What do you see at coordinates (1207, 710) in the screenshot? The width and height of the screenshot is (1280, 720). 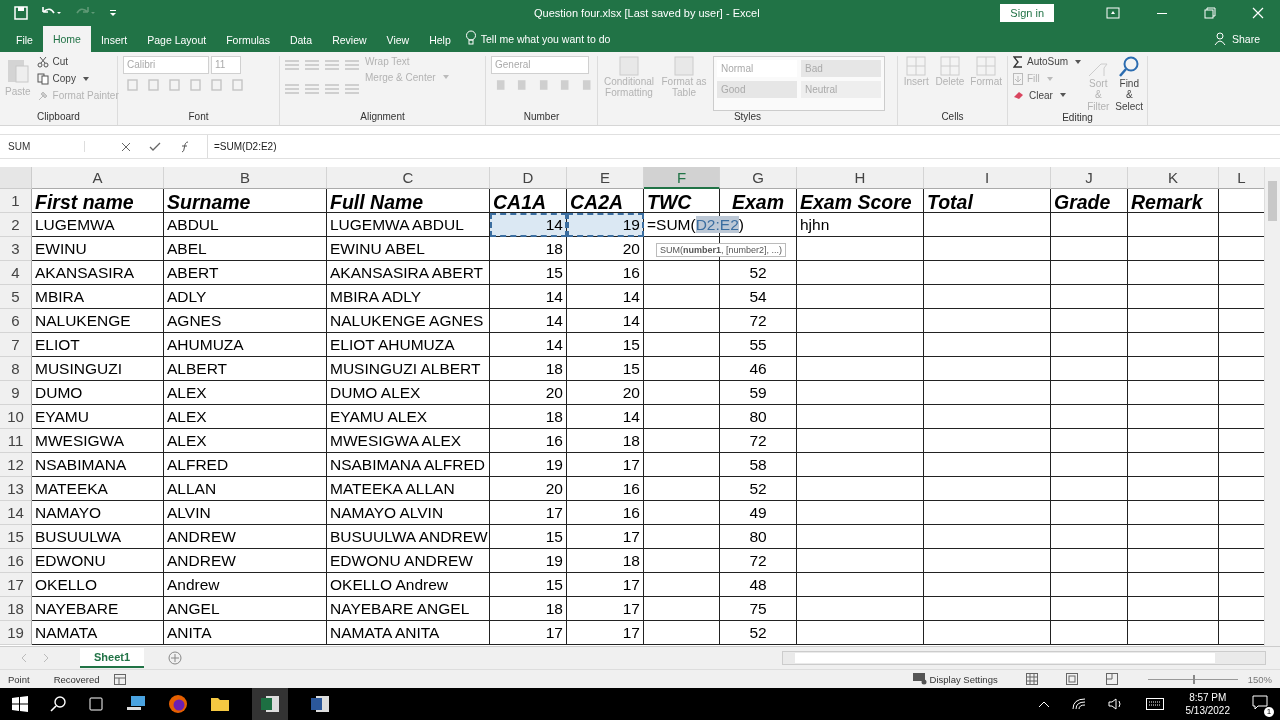 I see `clock-date: 5/13/2022` at bounding box center [1207, 710].